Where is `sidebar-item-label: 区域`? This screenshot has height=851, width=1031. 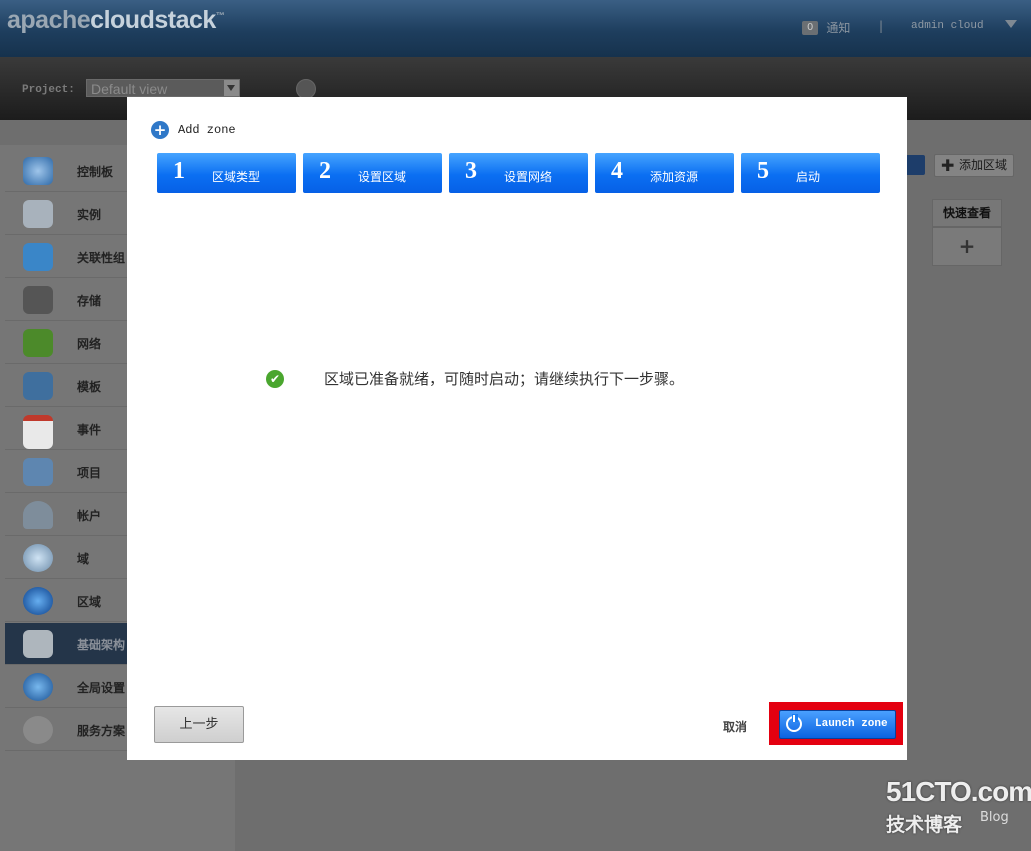
sidebar-item-label: 区域 is located at coordinates (89, 602).